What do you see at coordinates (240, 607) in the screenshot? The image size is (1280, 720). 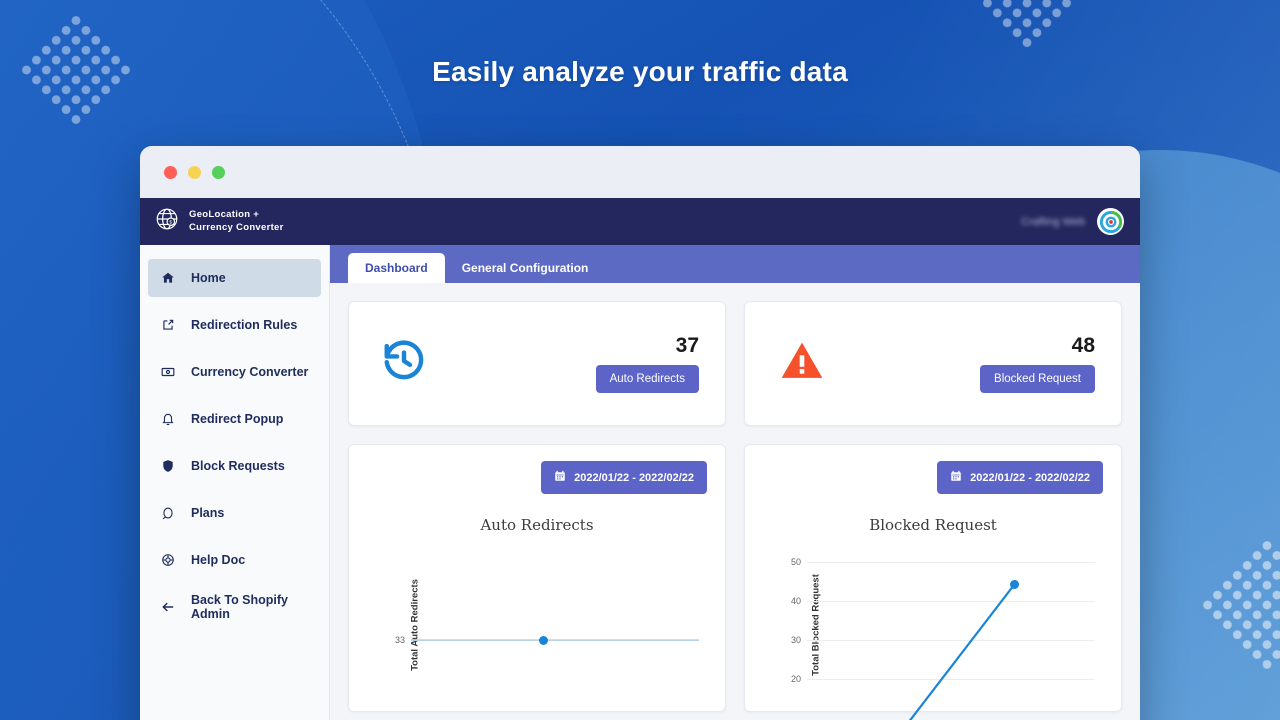 I see `sidebar-item-label: Back To Shopify Admin` at bounding box center [240, 607].